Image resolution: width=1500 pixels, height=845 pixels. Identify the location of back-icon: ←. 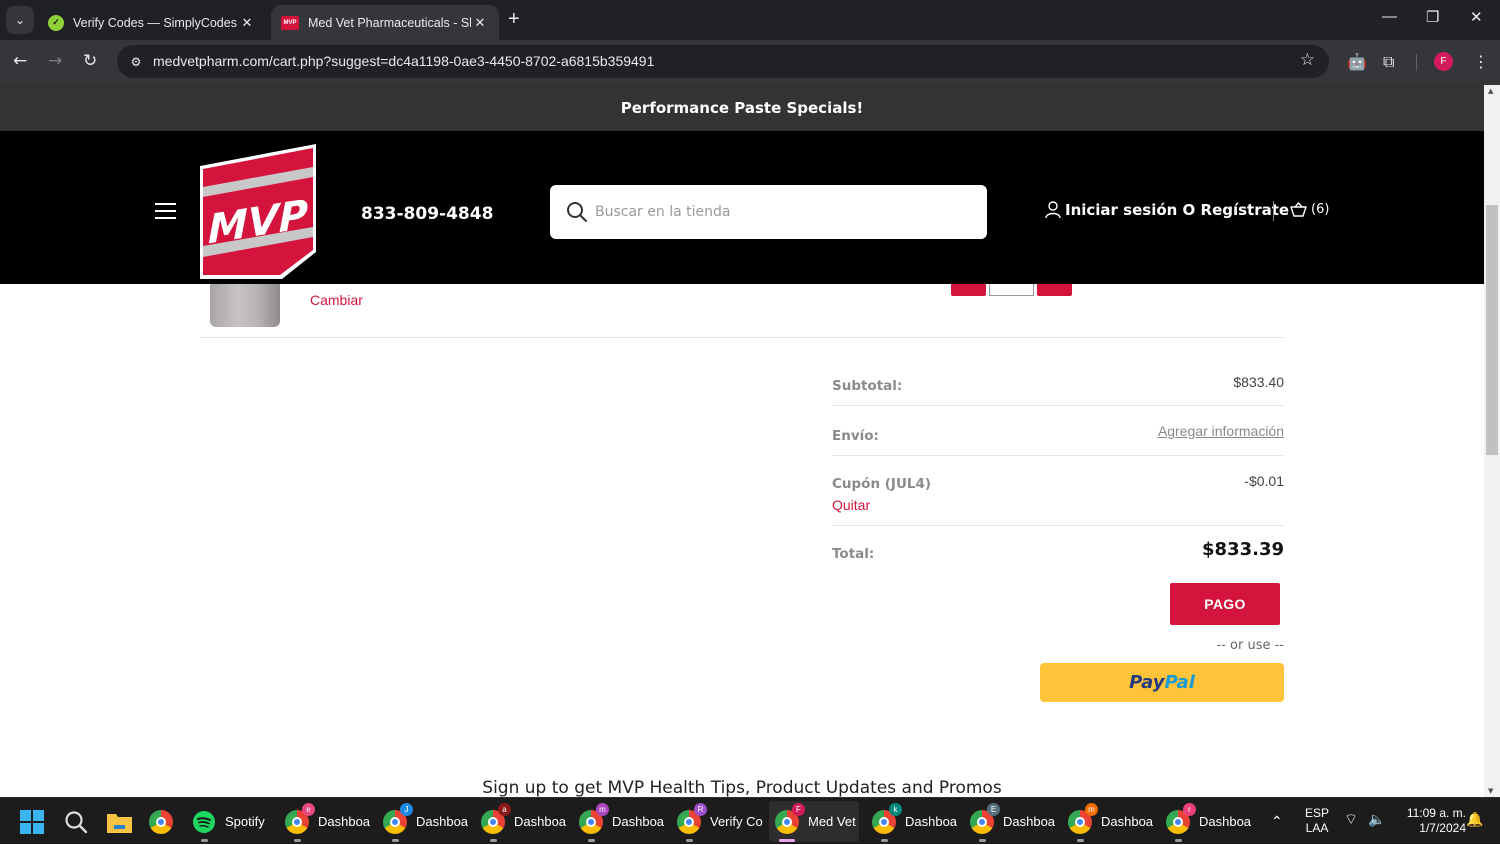
(20, 61).